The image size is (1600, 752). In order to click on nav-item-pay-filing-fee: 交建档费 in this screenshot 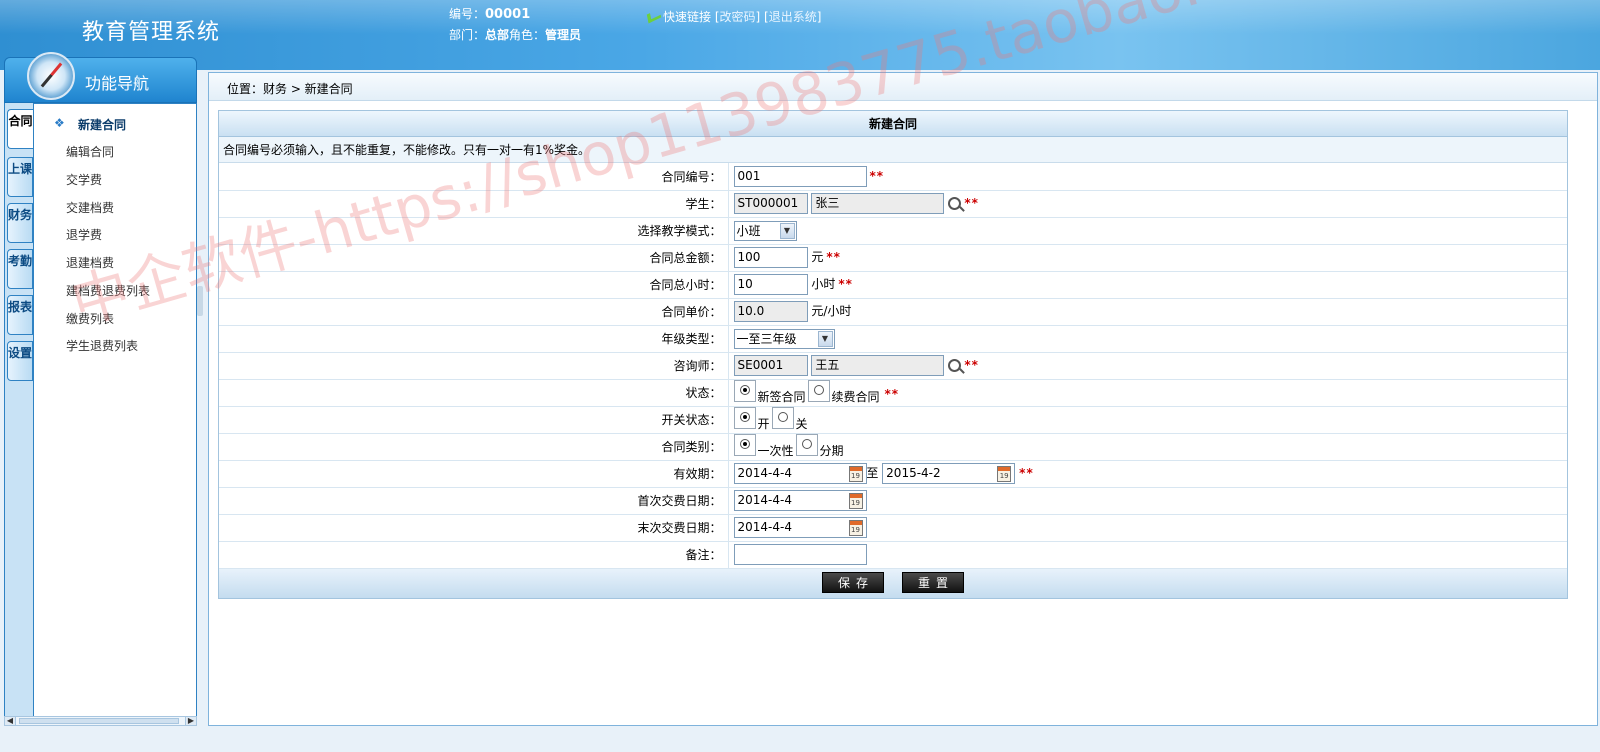, I will do `click(90, 207)`.